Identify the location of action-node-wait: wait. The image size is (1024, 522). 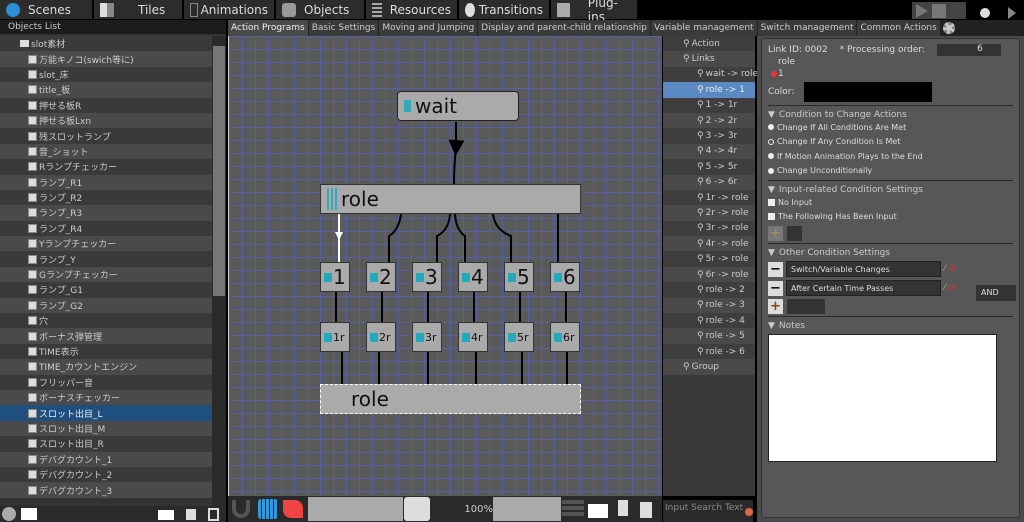
(458, 106).